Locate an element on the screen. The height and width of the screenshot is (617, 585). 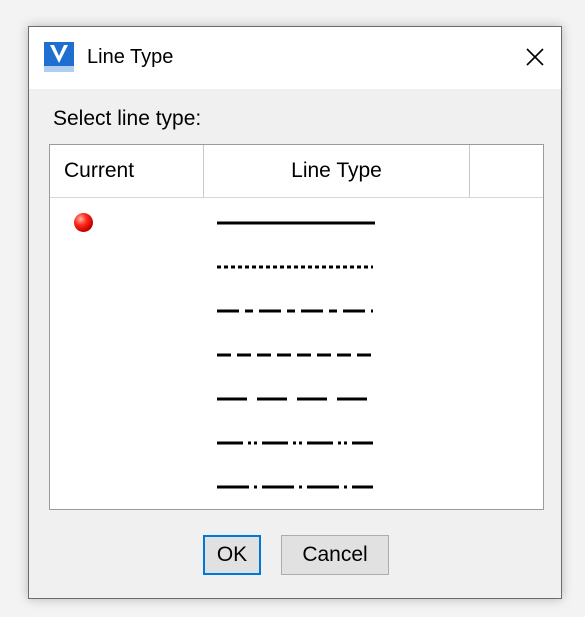
table-row-continuous is located at coordinates (296, 225).